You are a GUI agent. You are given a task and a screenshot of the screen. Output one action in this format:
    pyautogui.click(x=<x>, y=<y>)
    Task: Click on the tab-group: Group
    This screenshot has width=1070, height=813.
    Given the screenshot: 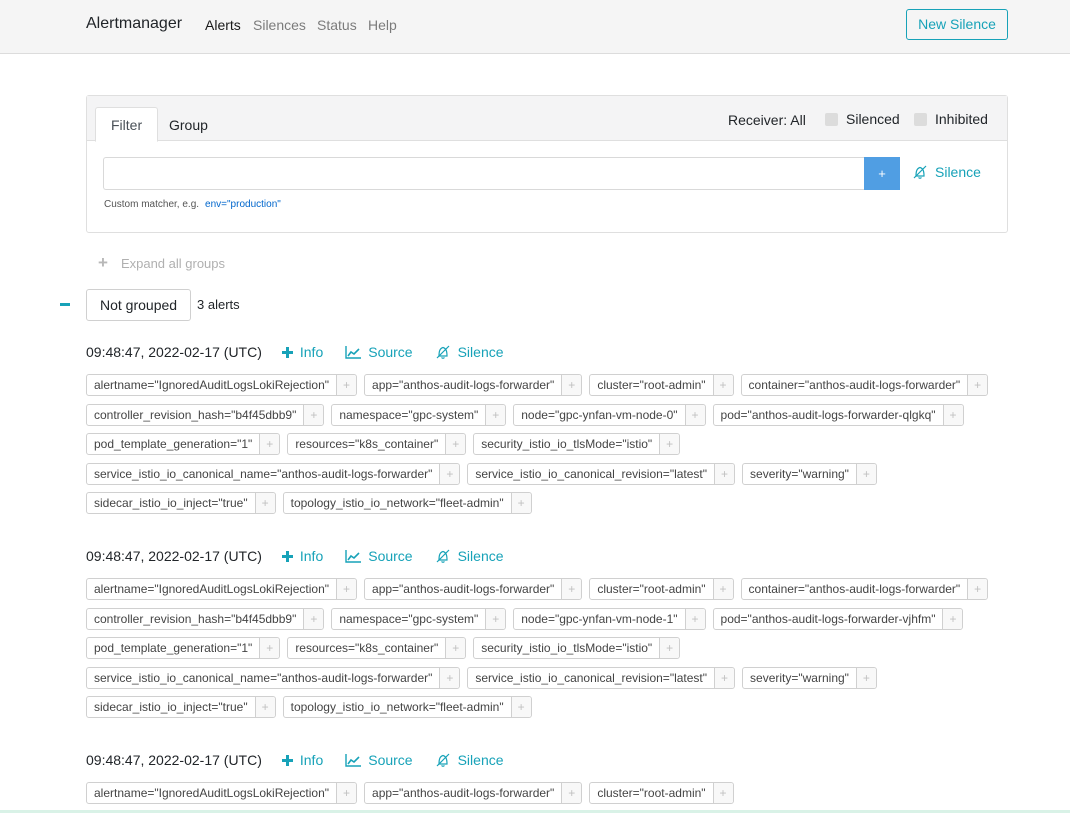 What is the action you would take?
    pyautogui.click(x=188, y=124)
    